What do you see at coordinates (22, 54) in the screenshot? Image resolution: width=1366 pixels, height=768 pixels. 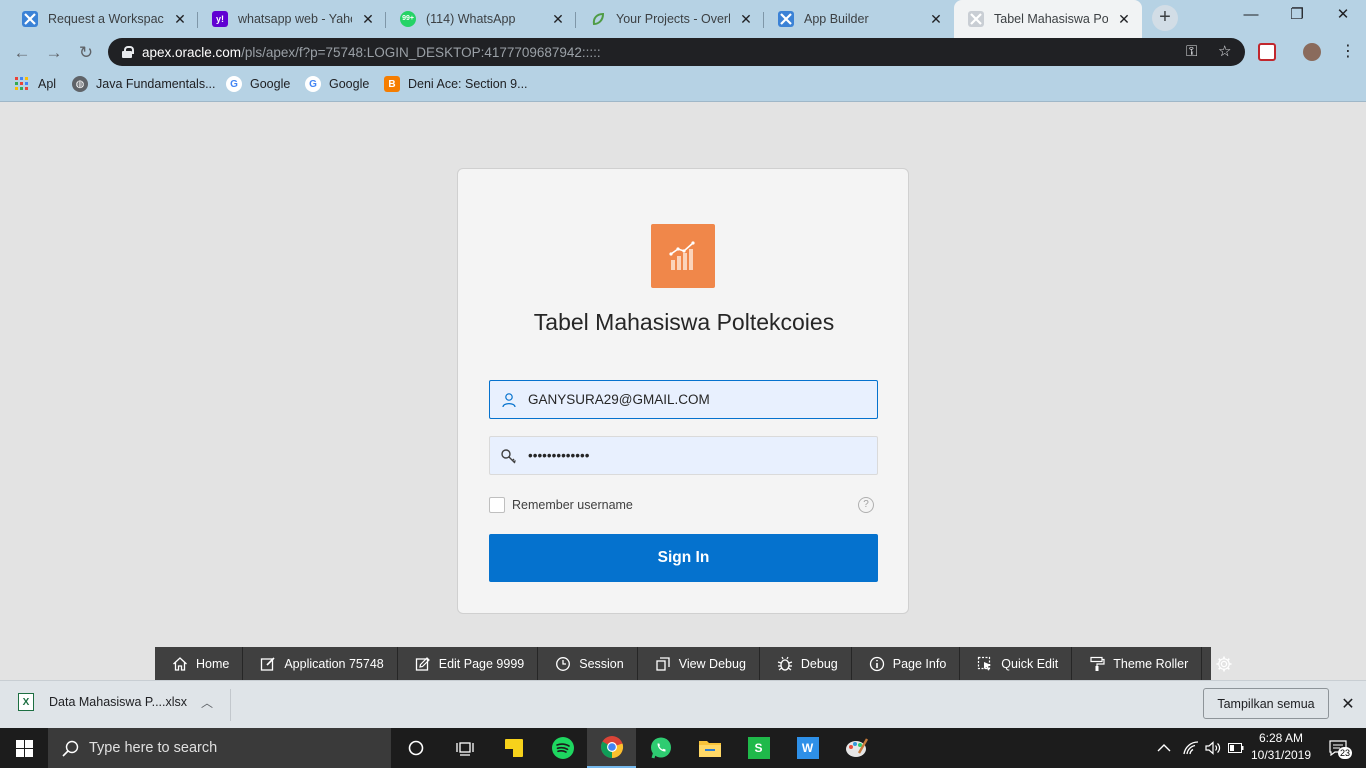 I see `back-icon: ←` at bounding box center [22, 54].